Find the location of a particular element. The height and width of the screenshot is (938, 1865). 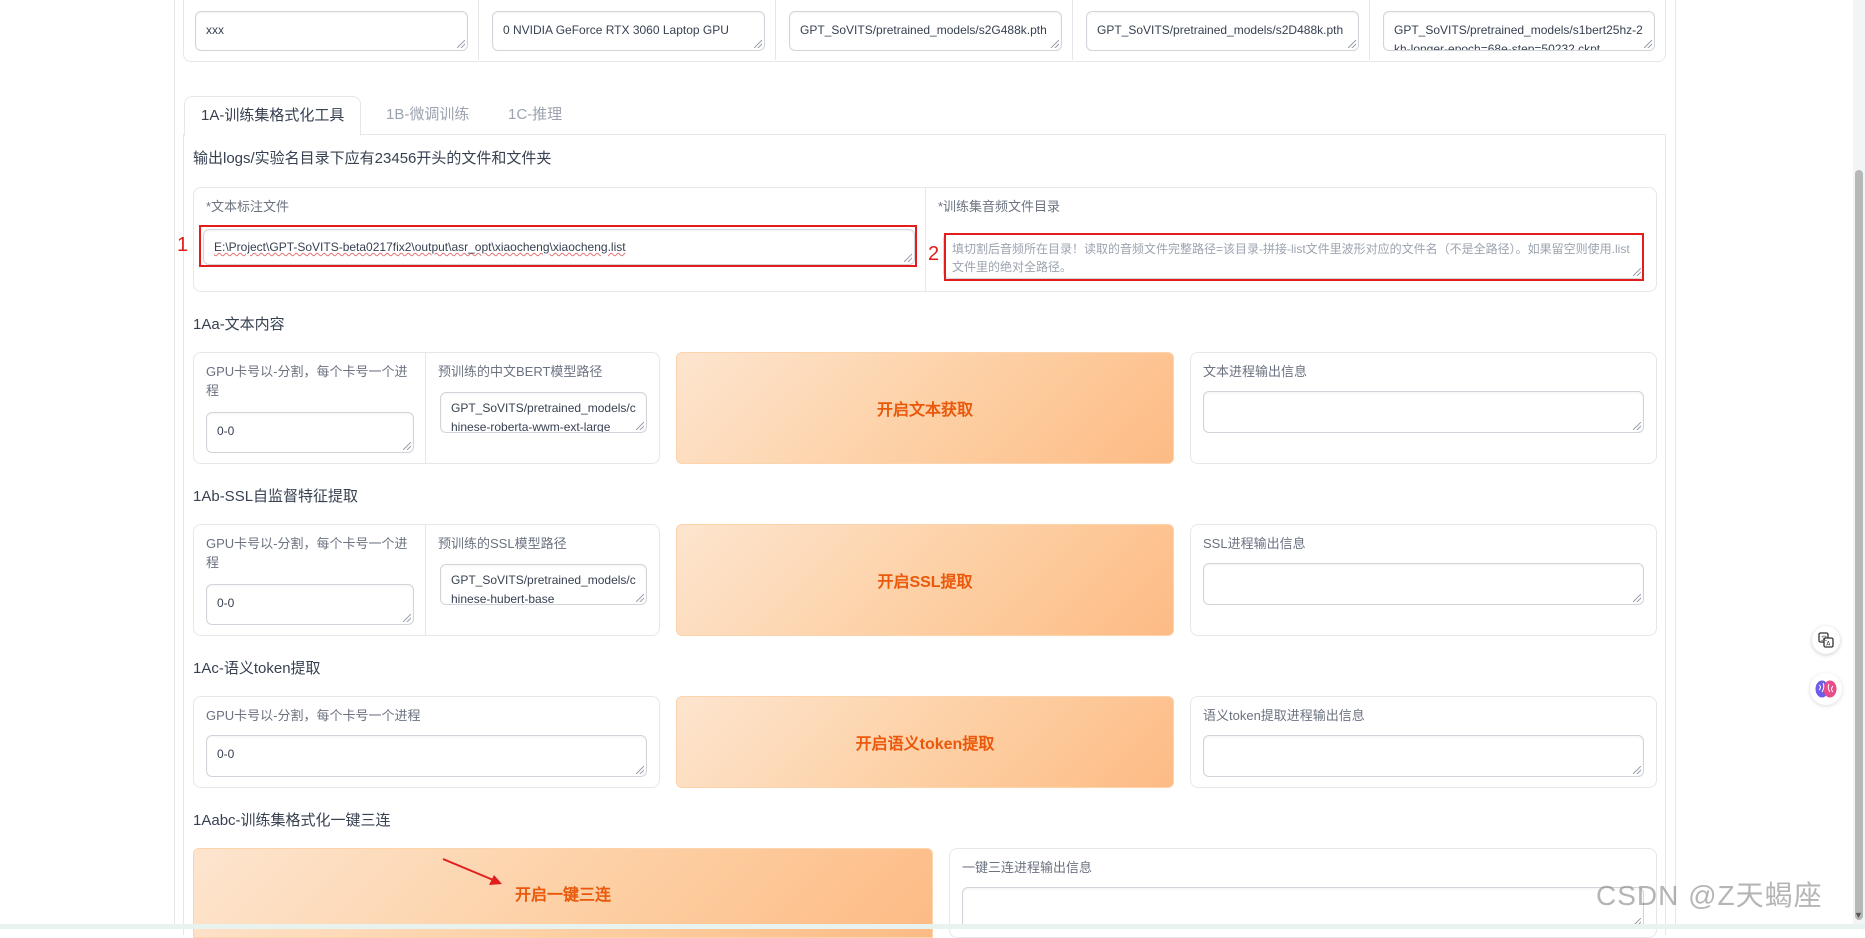

gpu-input-1ac: 0-0 is located at coordinates (426, 756).